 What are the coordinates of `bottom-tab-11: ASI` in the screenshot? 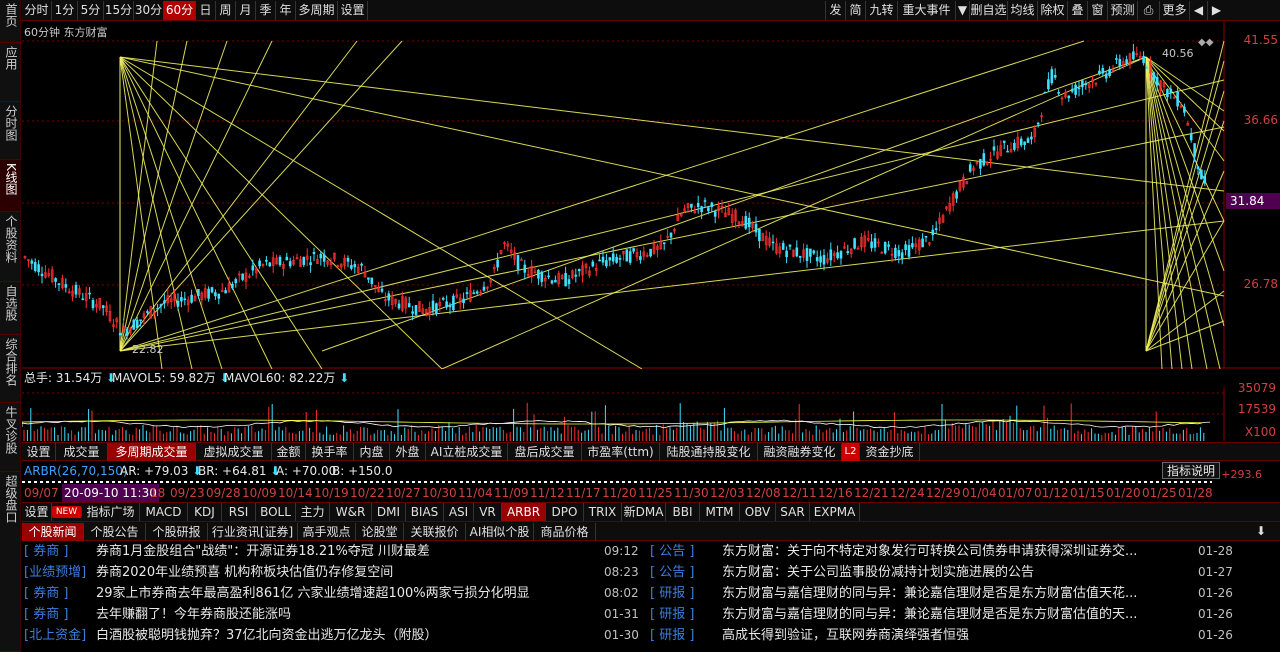 It's located at (459, 512).